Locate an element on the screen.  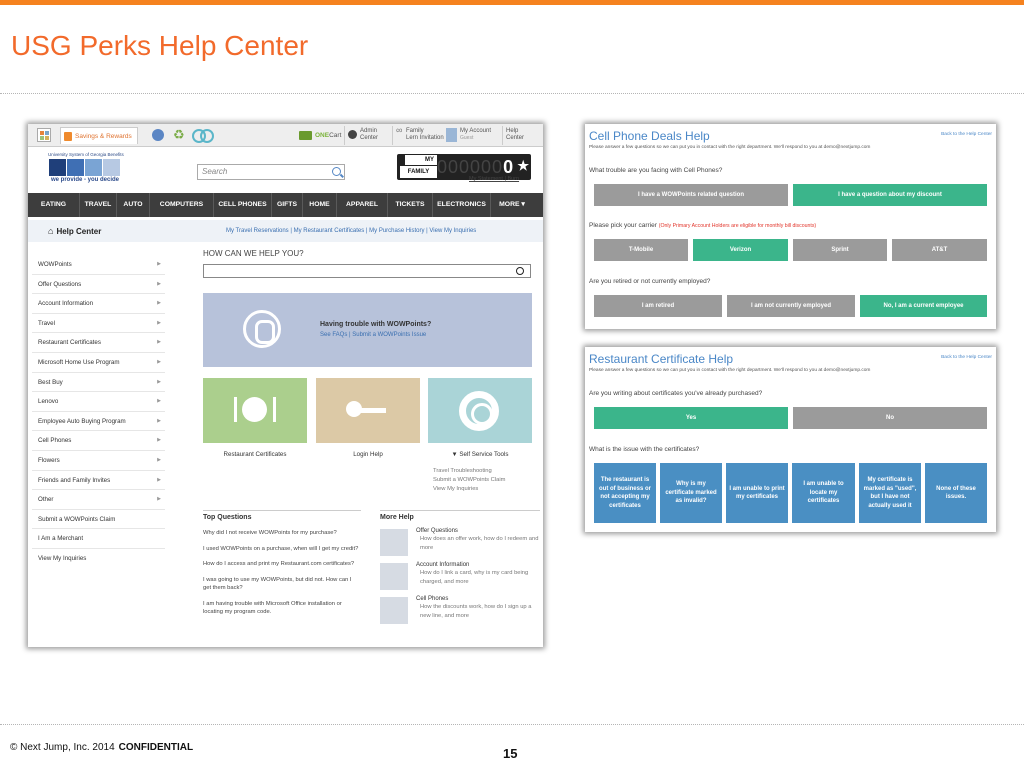
sidebar-item-restaurant-certificates: Restaurant Certificates is located at coordinates (98, 343).